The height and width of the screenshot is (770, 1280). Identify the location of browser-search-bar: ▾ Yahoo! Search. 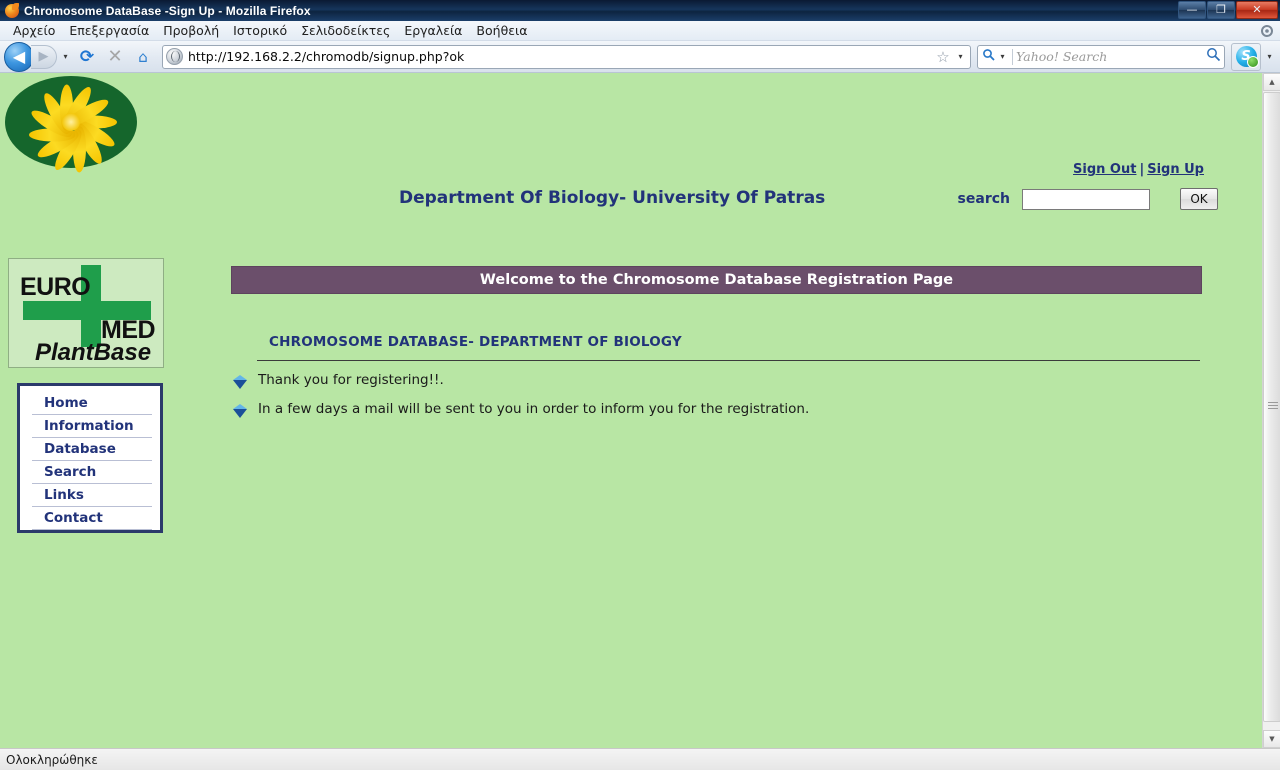
(1101, 56).